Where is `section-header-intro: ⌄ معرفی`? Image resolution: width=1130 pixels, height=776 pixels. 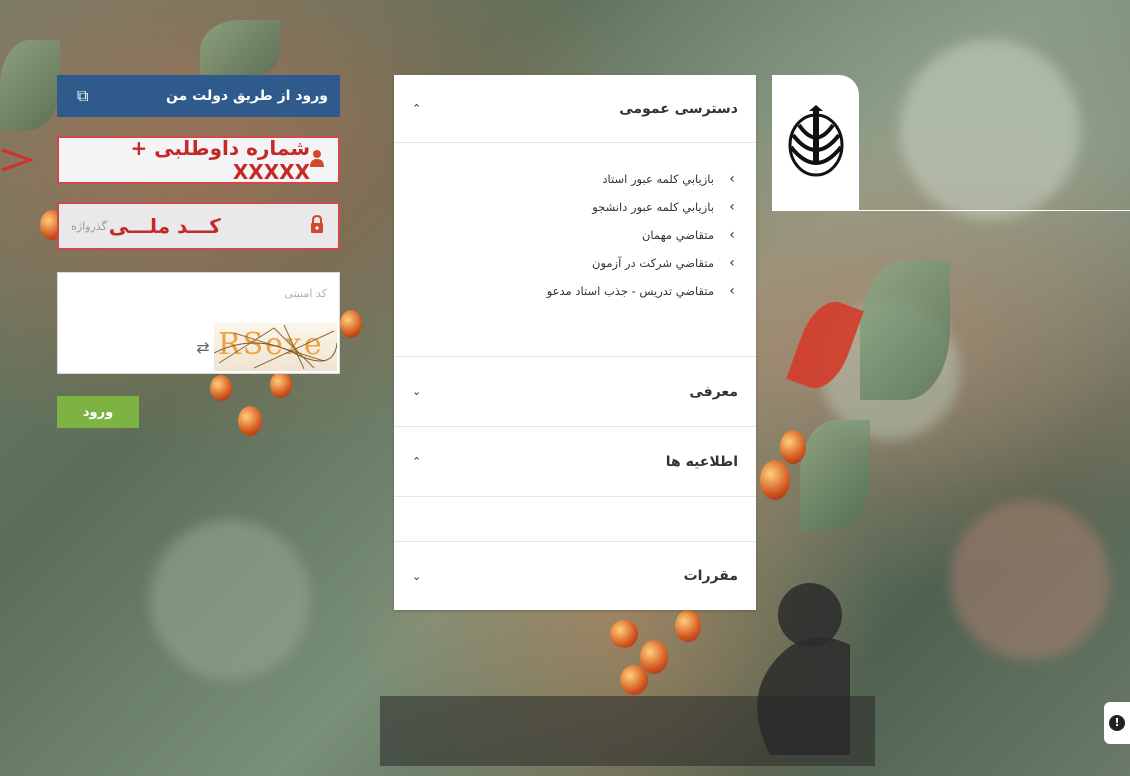 section-header-intro: ⌄ معرفی is located at coordinates (575, 392).